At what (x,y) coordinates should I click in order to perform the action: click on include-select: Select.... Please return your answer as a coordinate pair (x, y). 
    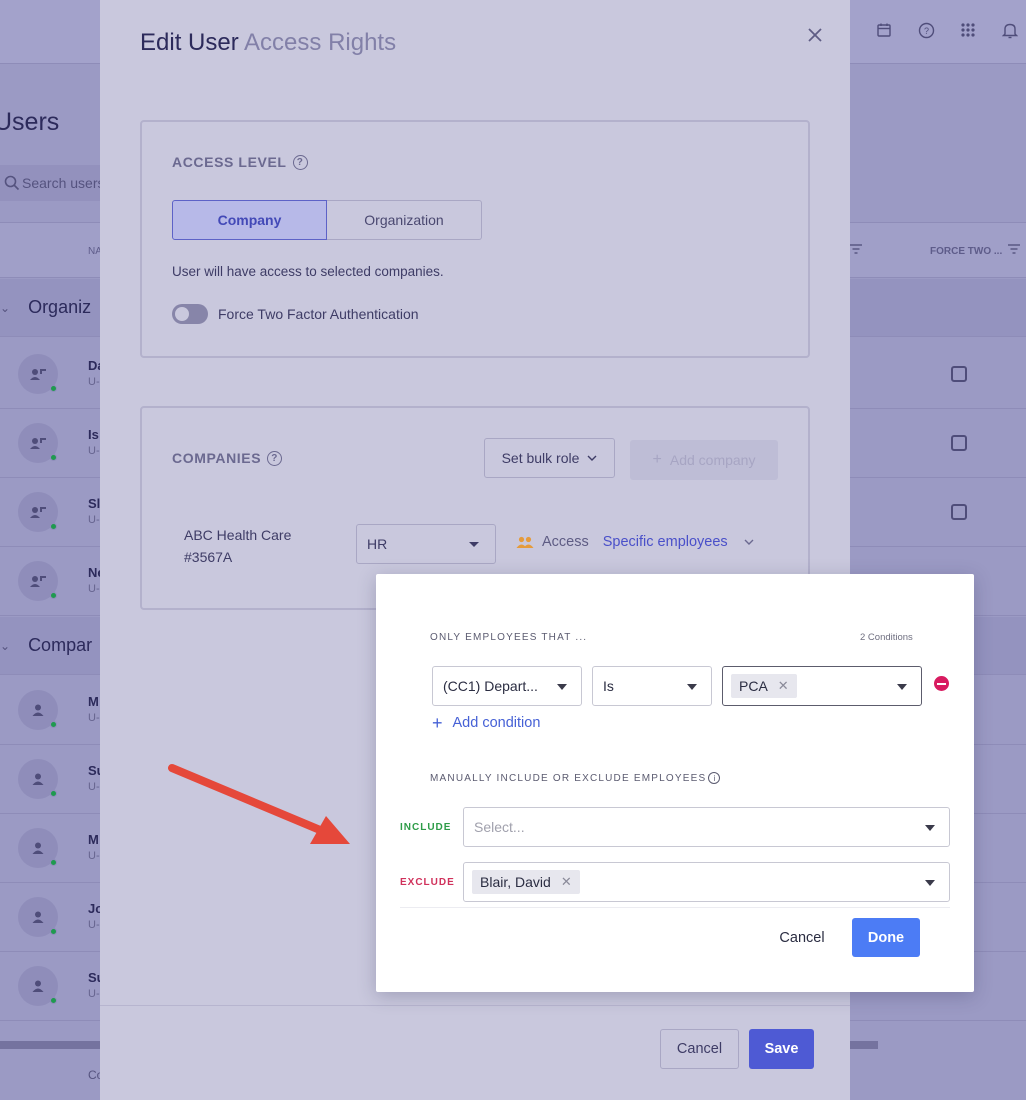
    Looking at the image, I should click on (706, 827).